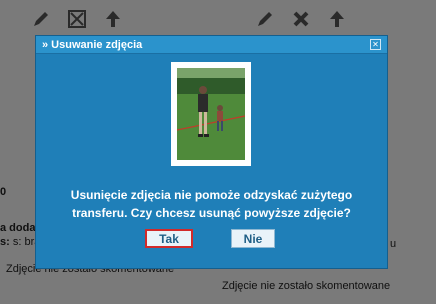 This screenshot has width=436, height=304. I want to click on photo-preview, so click(211, 114).